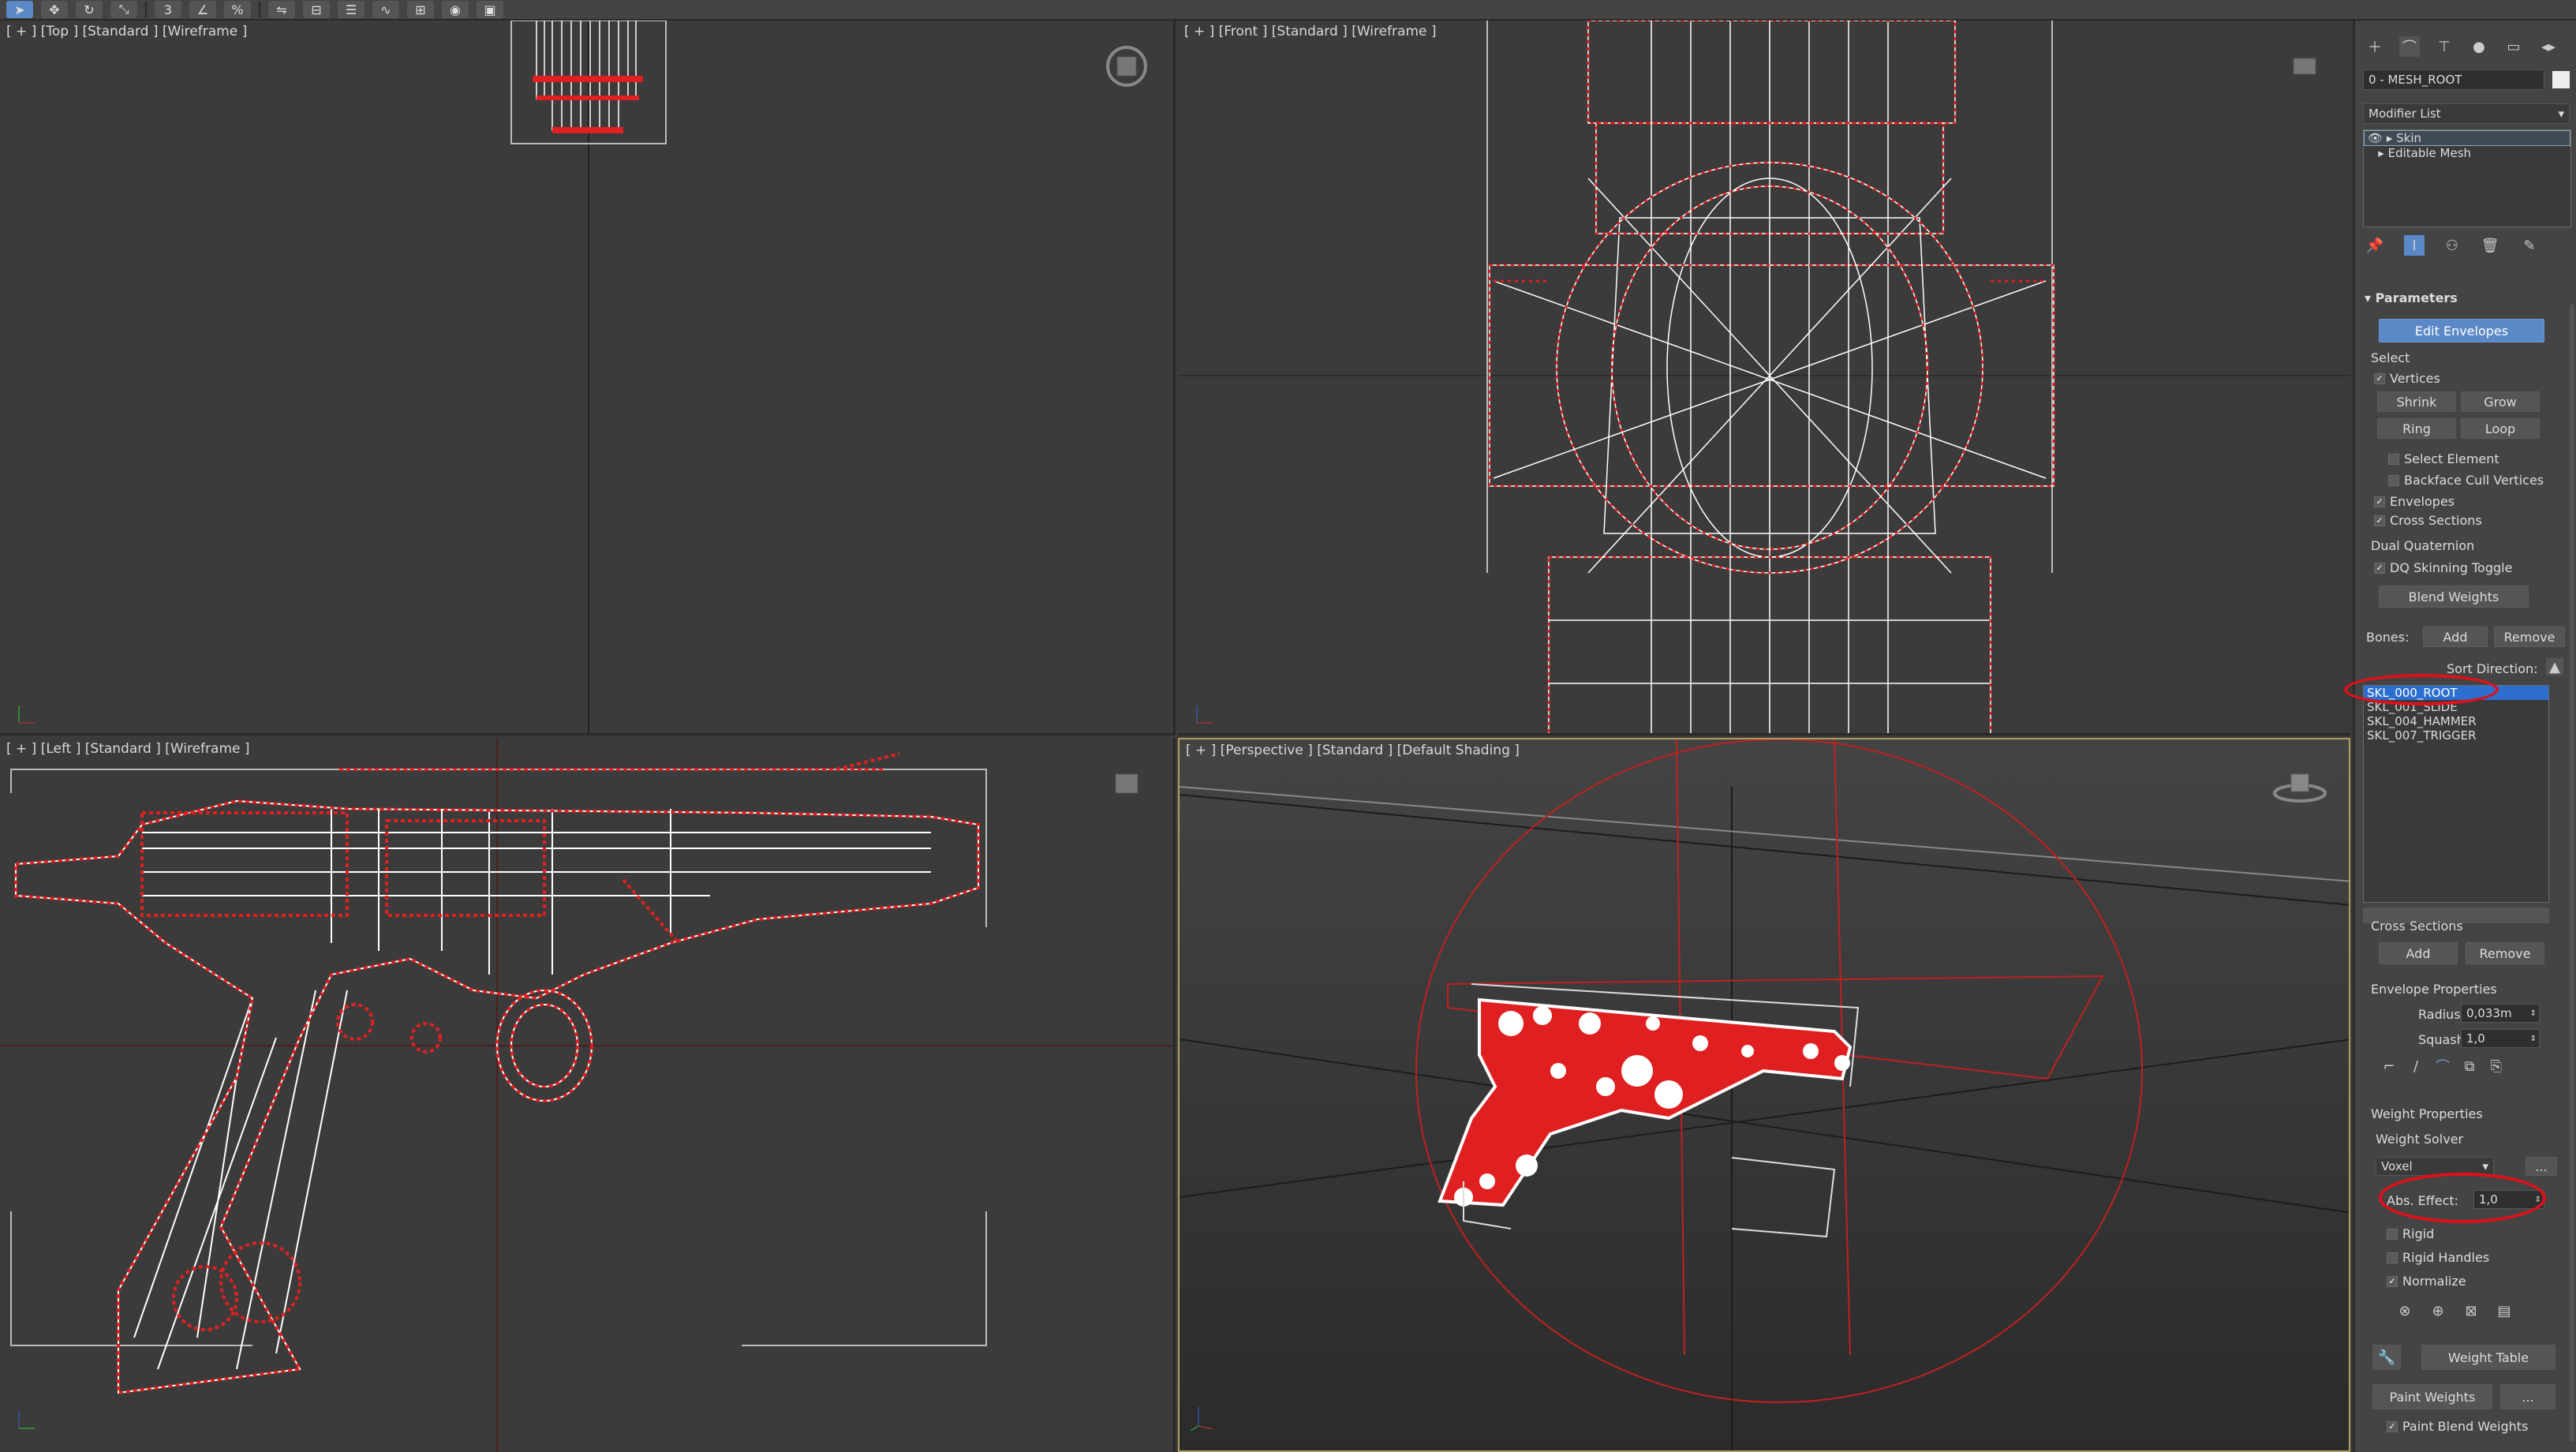 This screenshot has height=1452, width=2576. I want to click on align-icon: ⊟, so click(316, 9).